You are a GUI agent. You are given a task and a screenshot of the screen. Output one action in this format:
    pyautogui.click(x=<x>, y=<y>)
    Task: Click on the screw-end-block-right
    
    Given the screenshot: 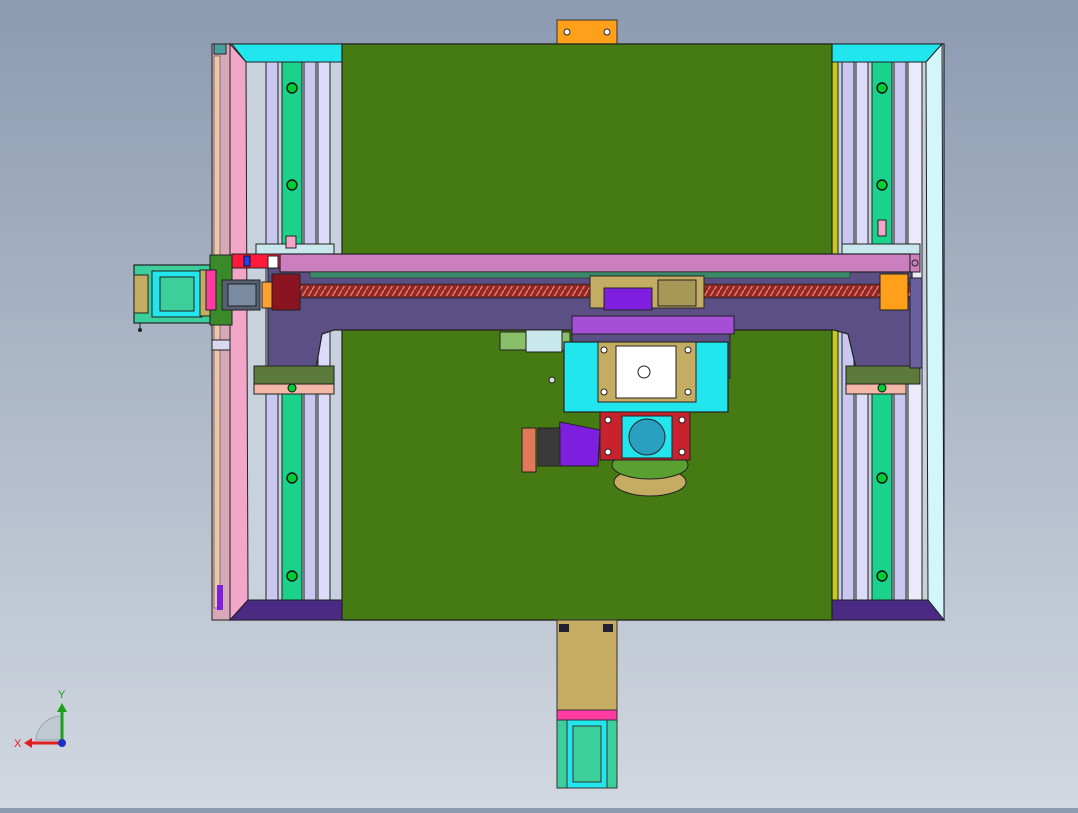 What is the action you would take?
    pyautogui.click(x=894, y=292)
    